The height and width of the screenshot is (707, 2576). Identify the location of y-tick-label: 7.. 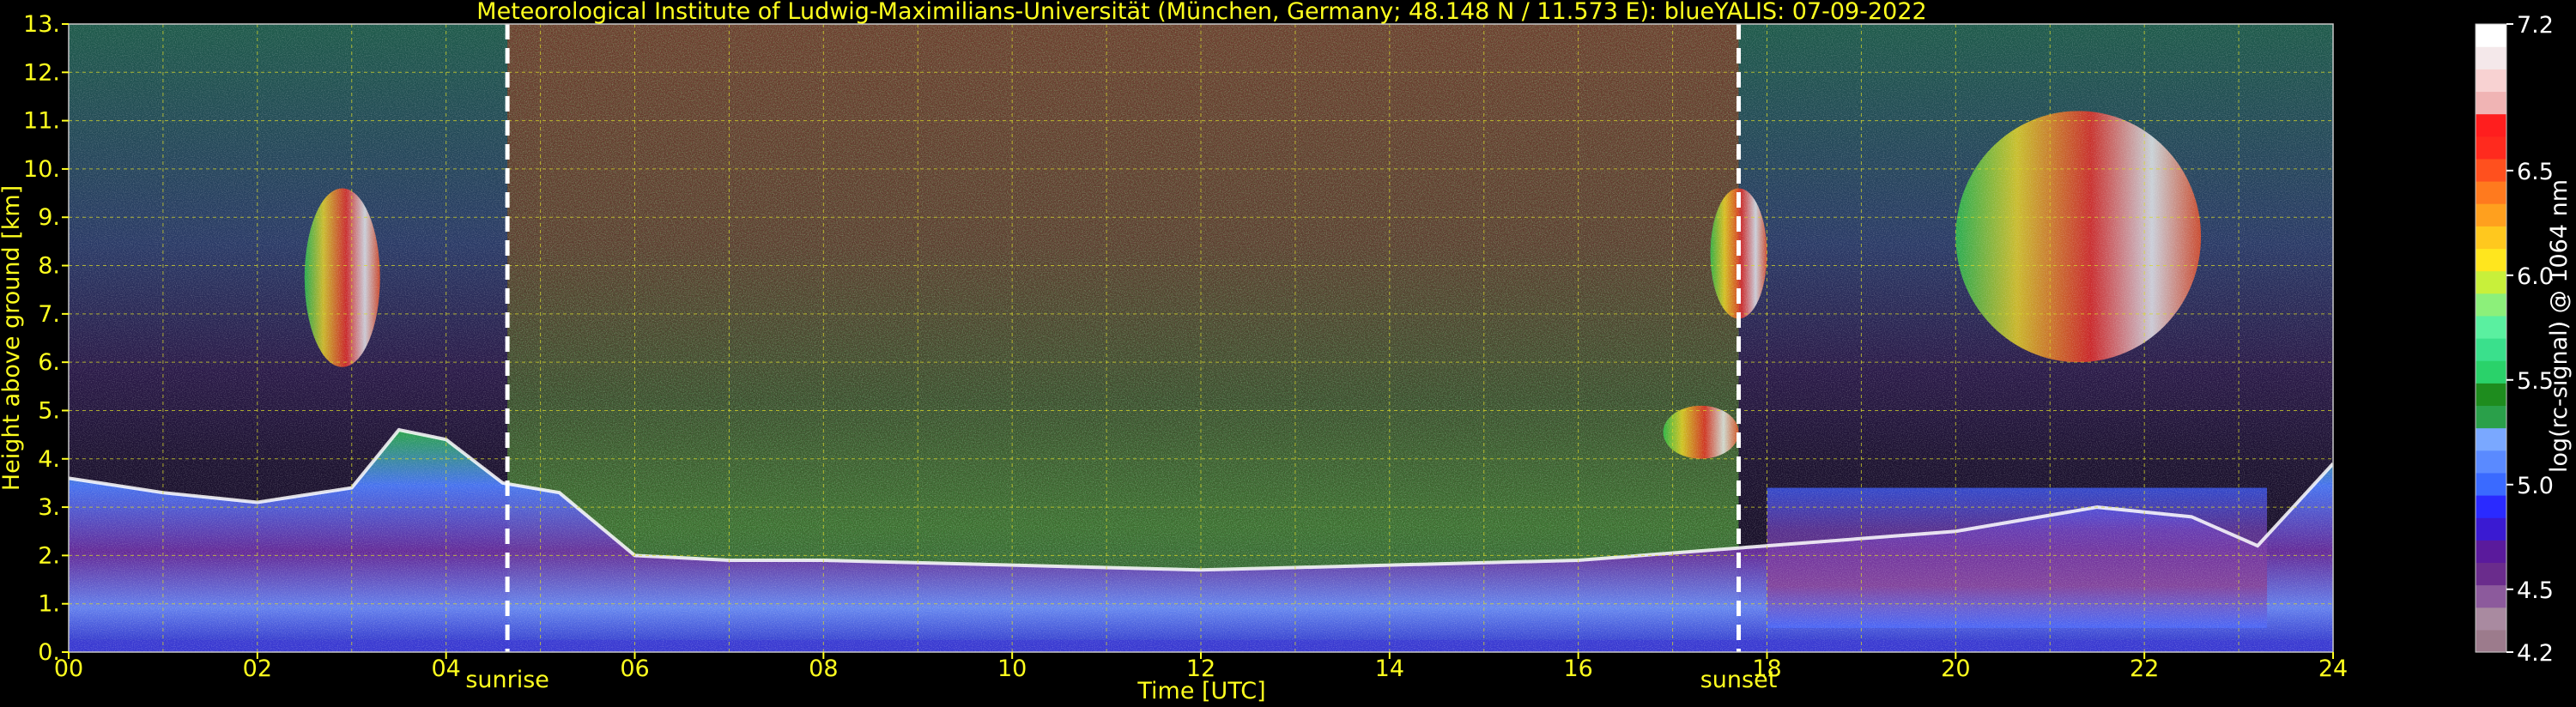
(49, 314).